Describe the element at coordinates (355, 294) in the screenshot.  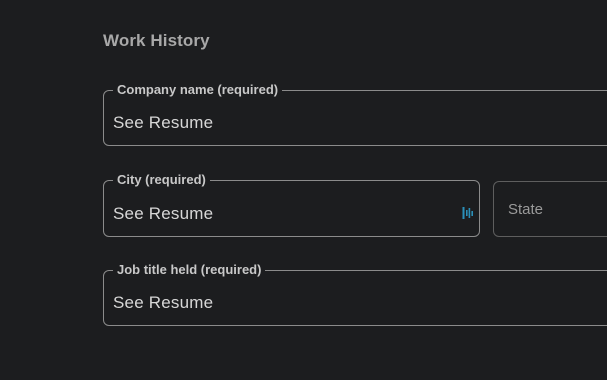
I see `job-title-field: Job title held (required) See Resume` at that location.